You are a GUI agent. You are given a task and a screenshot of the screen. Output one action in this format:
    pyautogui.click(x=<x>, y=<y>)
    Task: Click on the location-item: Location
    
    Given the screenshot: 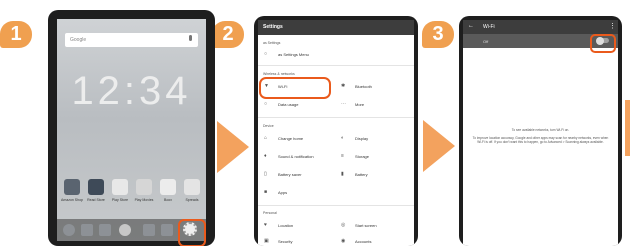 What is the action you would take?
    pyautogui.click(x=285, y=225)
    